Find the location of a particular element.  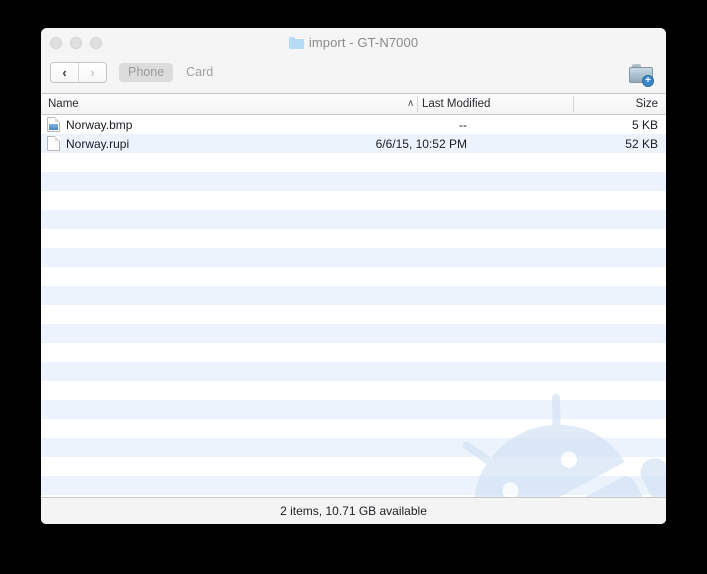

column-header-name: Name is located at coordinates (63, 104).